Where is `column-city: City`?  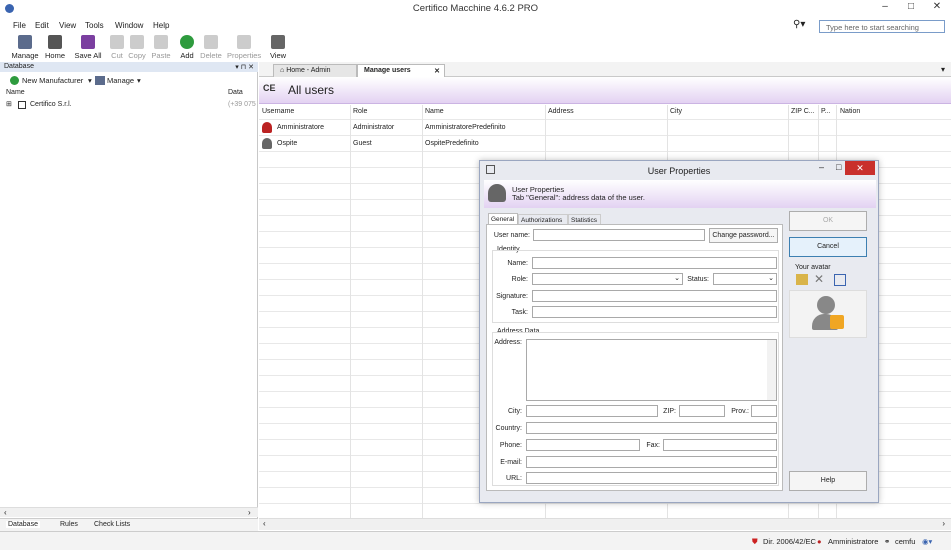
column-city: City is located at coordinates (676, 111).